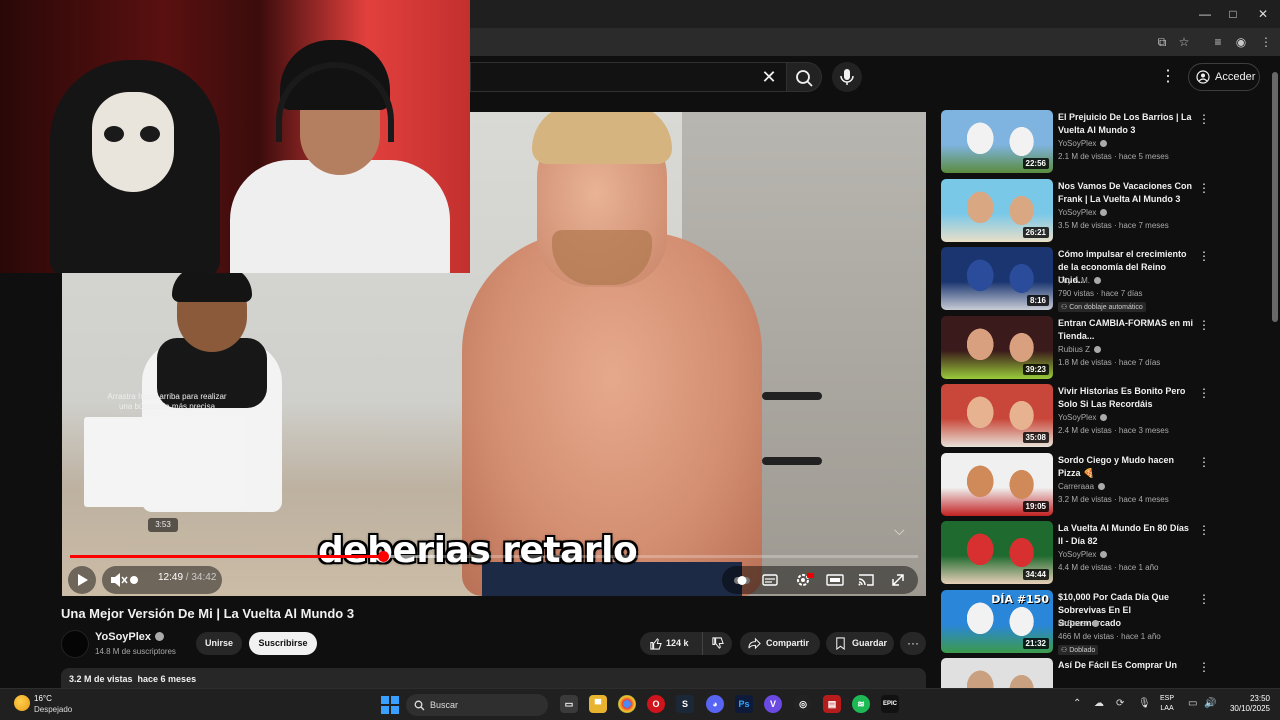  What do you see at coordinates (219, 643) in the screenshot?
I see `join-button: Unirse` at bounding box center [219, 643].